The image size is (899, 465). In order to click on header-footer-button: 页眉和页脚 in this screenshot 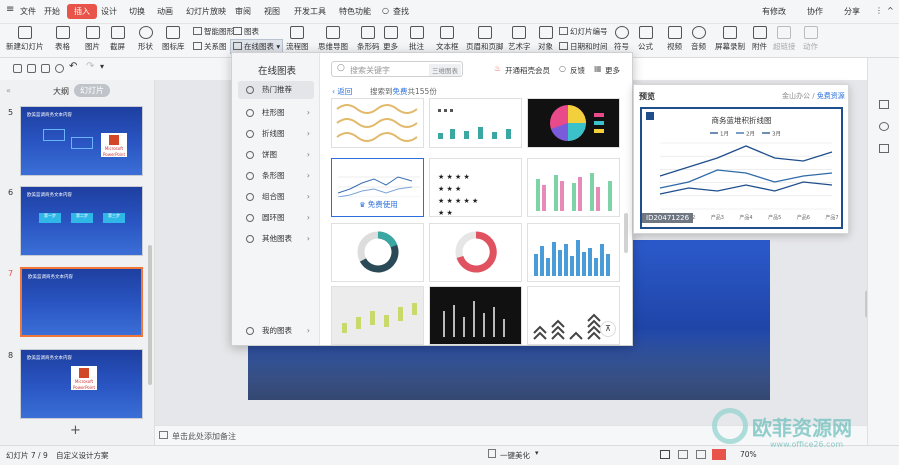, I will do `click(485, 39)`.